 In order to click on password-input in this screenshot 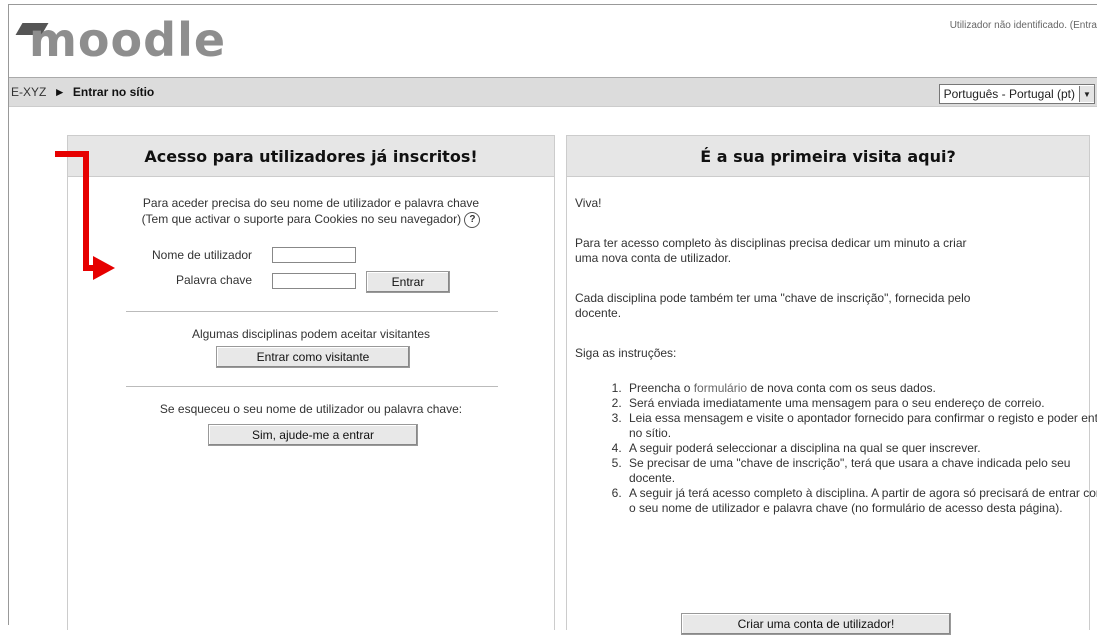, I will do `click(314, 281)`.